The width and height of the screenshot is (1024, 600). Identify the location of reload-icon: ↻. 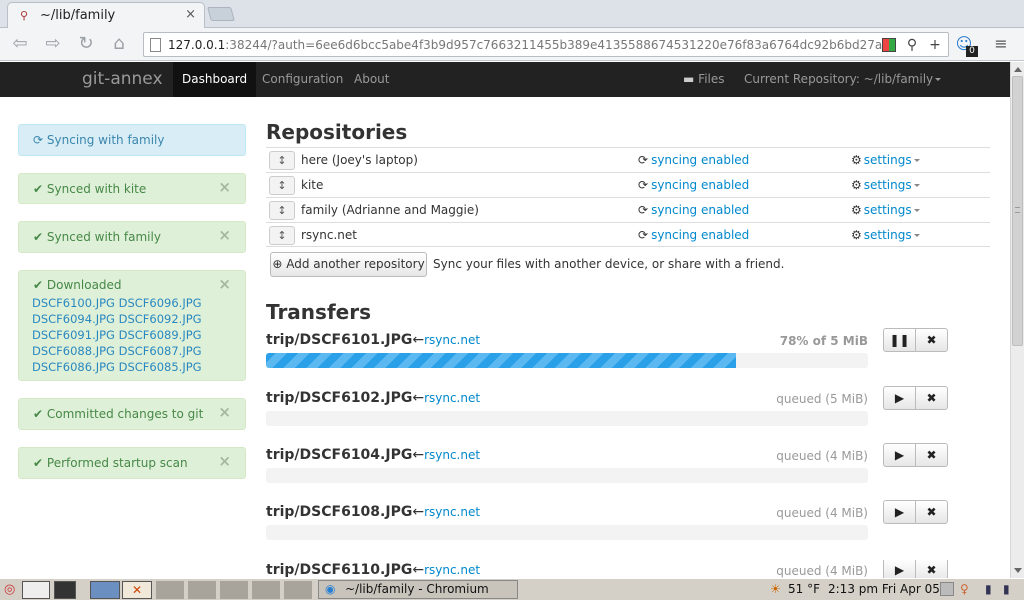
(86, 44).